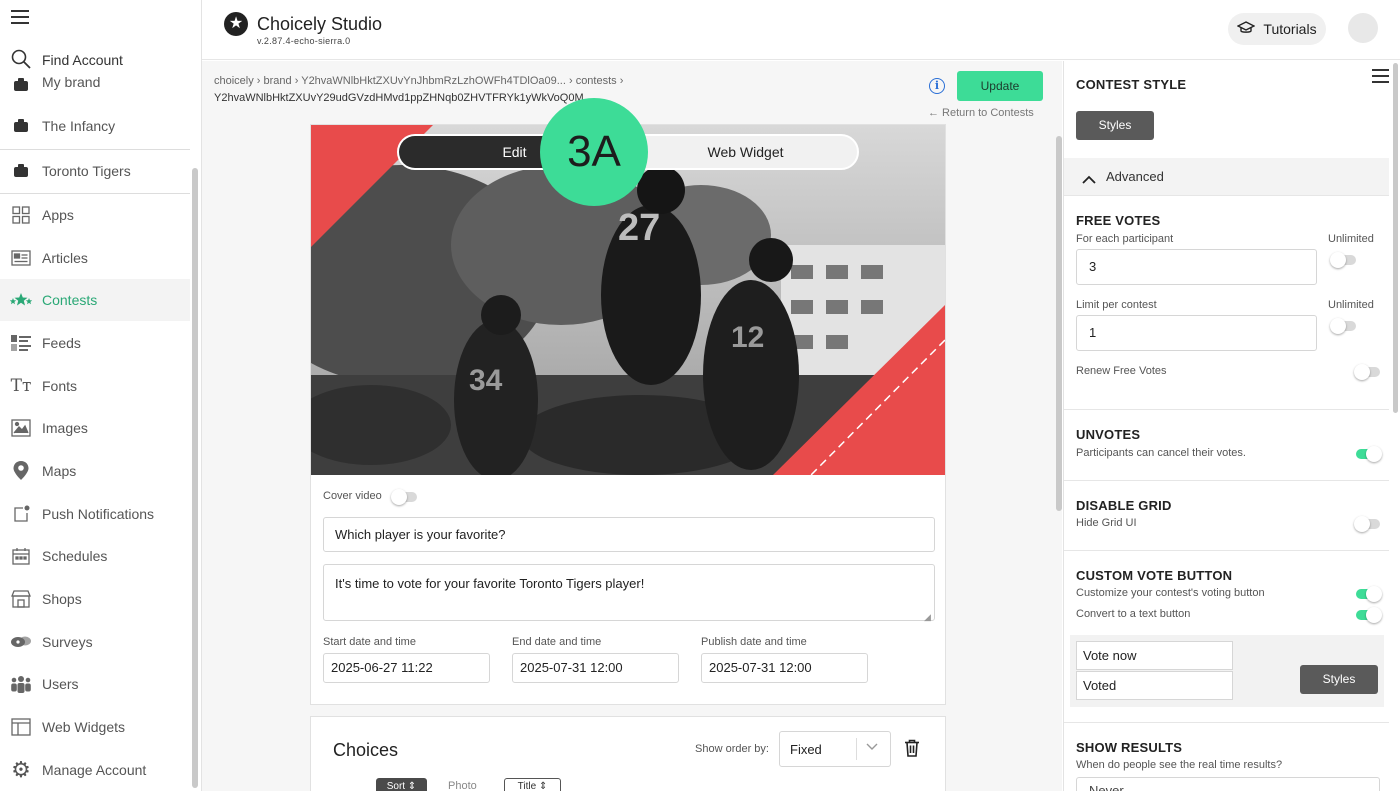 The height and width of the screenshot is (791, 1400). I want to click on sidebar-item-contests: Contests, so click(95, 300).